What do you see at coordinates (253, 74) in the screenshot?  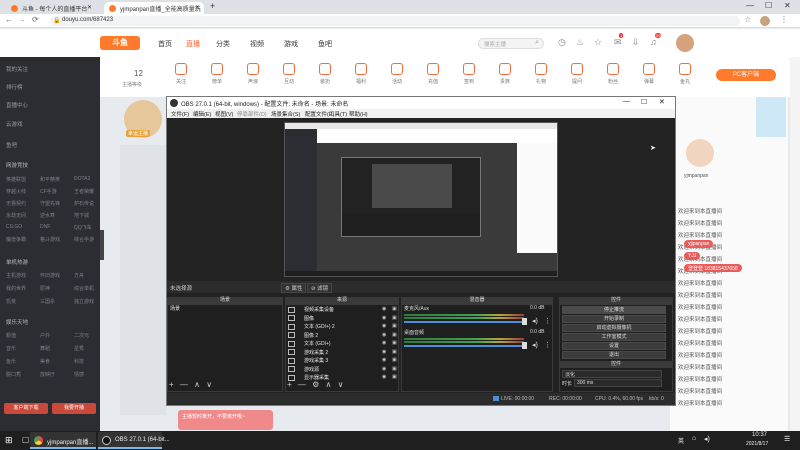 I see `feature-strip-item: 声浪` at bounding box center [253, 74].